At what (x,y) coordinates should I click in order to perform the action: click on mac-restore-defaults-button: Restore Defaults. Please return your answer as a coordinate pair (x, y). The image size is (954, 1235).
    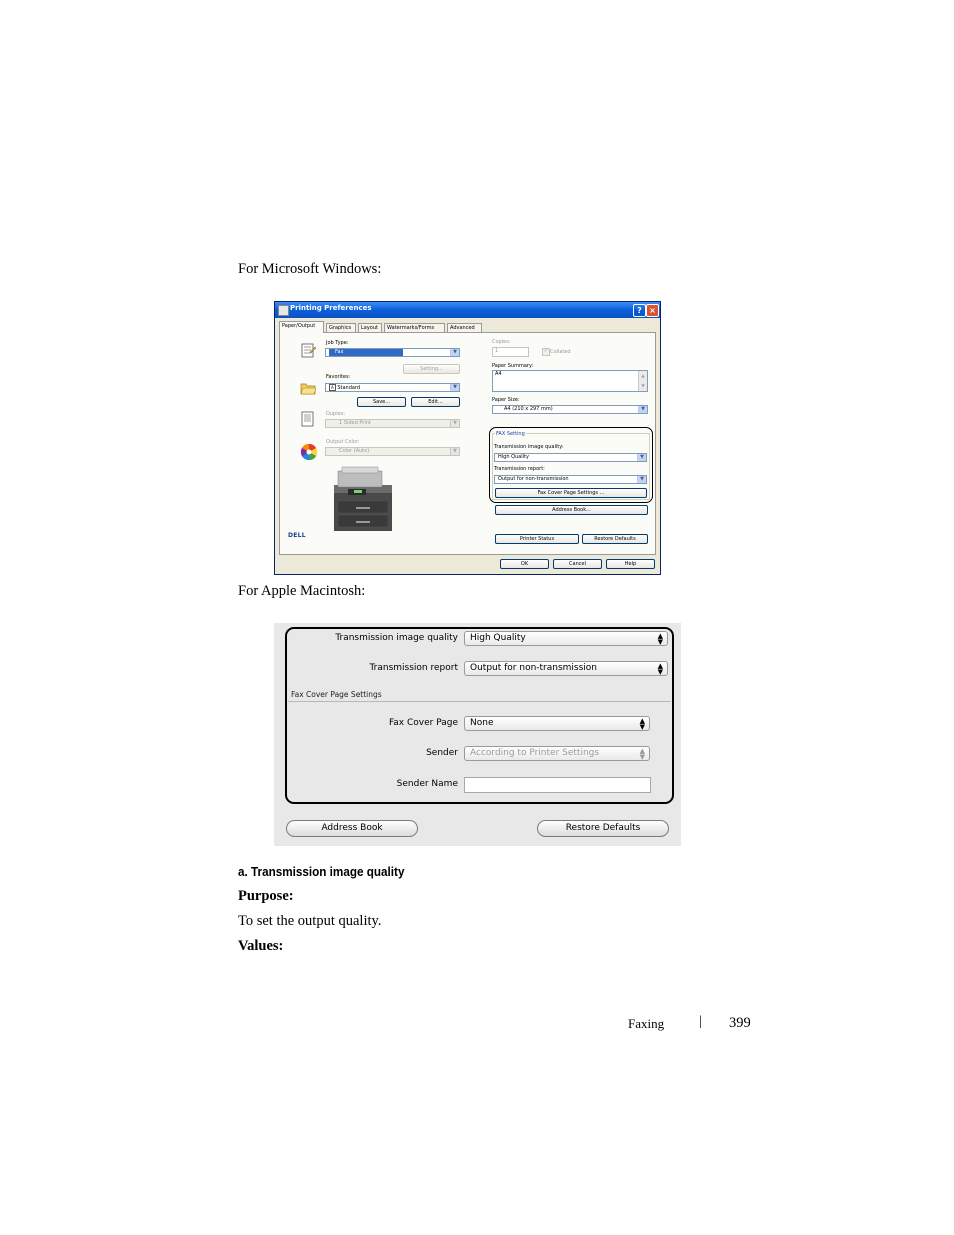
    Looking at the image, I should click on (603, 828).